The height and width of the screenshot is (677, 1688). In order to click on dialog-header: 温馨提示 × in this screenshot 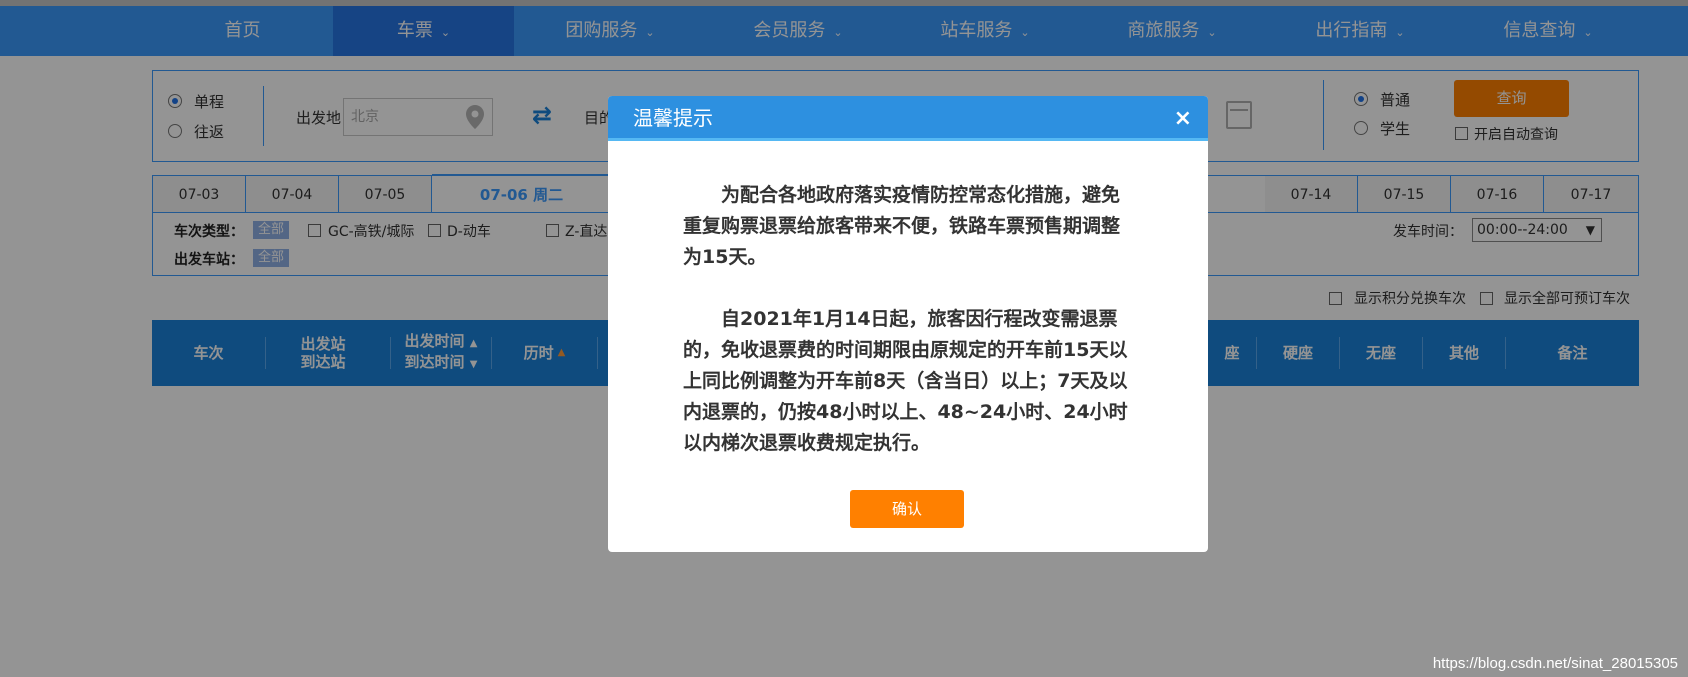, I will do `click(908, 118)`.